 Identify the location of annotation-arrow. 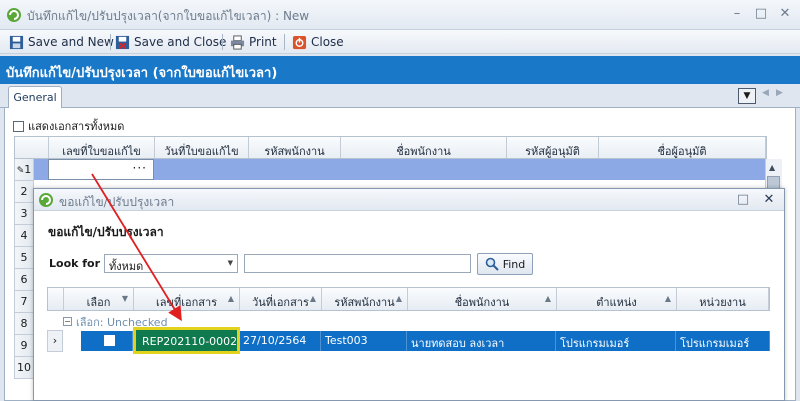
(136, 247).